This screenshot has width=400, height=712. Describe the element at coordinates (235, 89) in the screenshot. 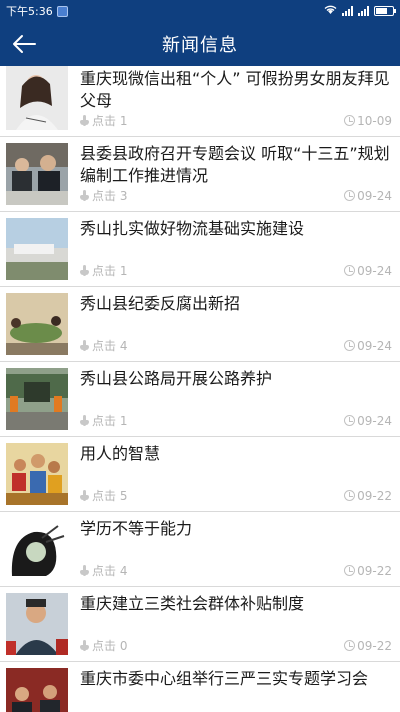

I see `news-title: 重庆现微信出租“个人” 可假扮男女朋友拜见父母` at that location.